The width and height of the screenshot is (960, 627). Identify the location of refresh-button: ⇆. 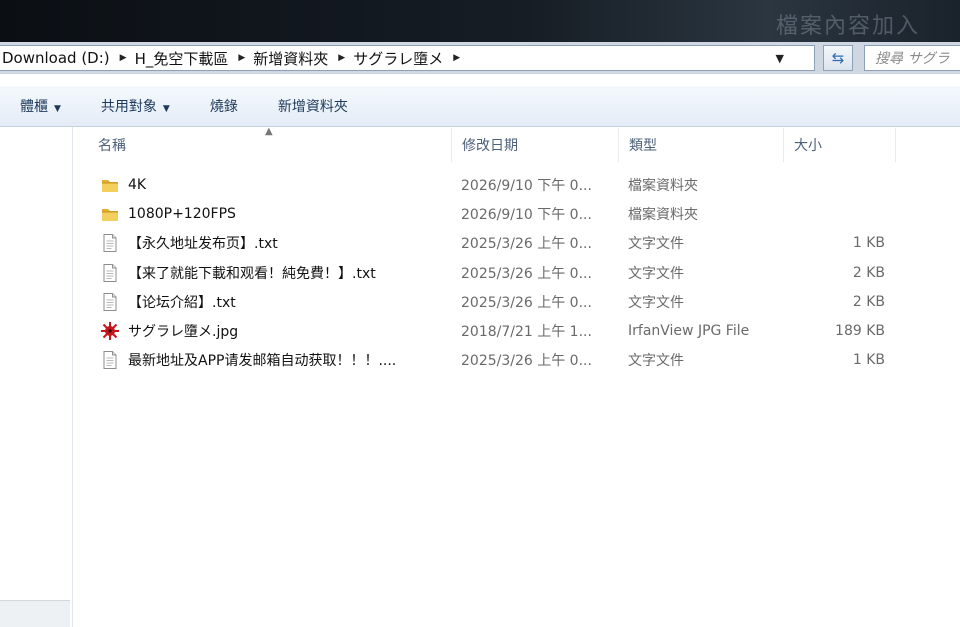
(838, 58).